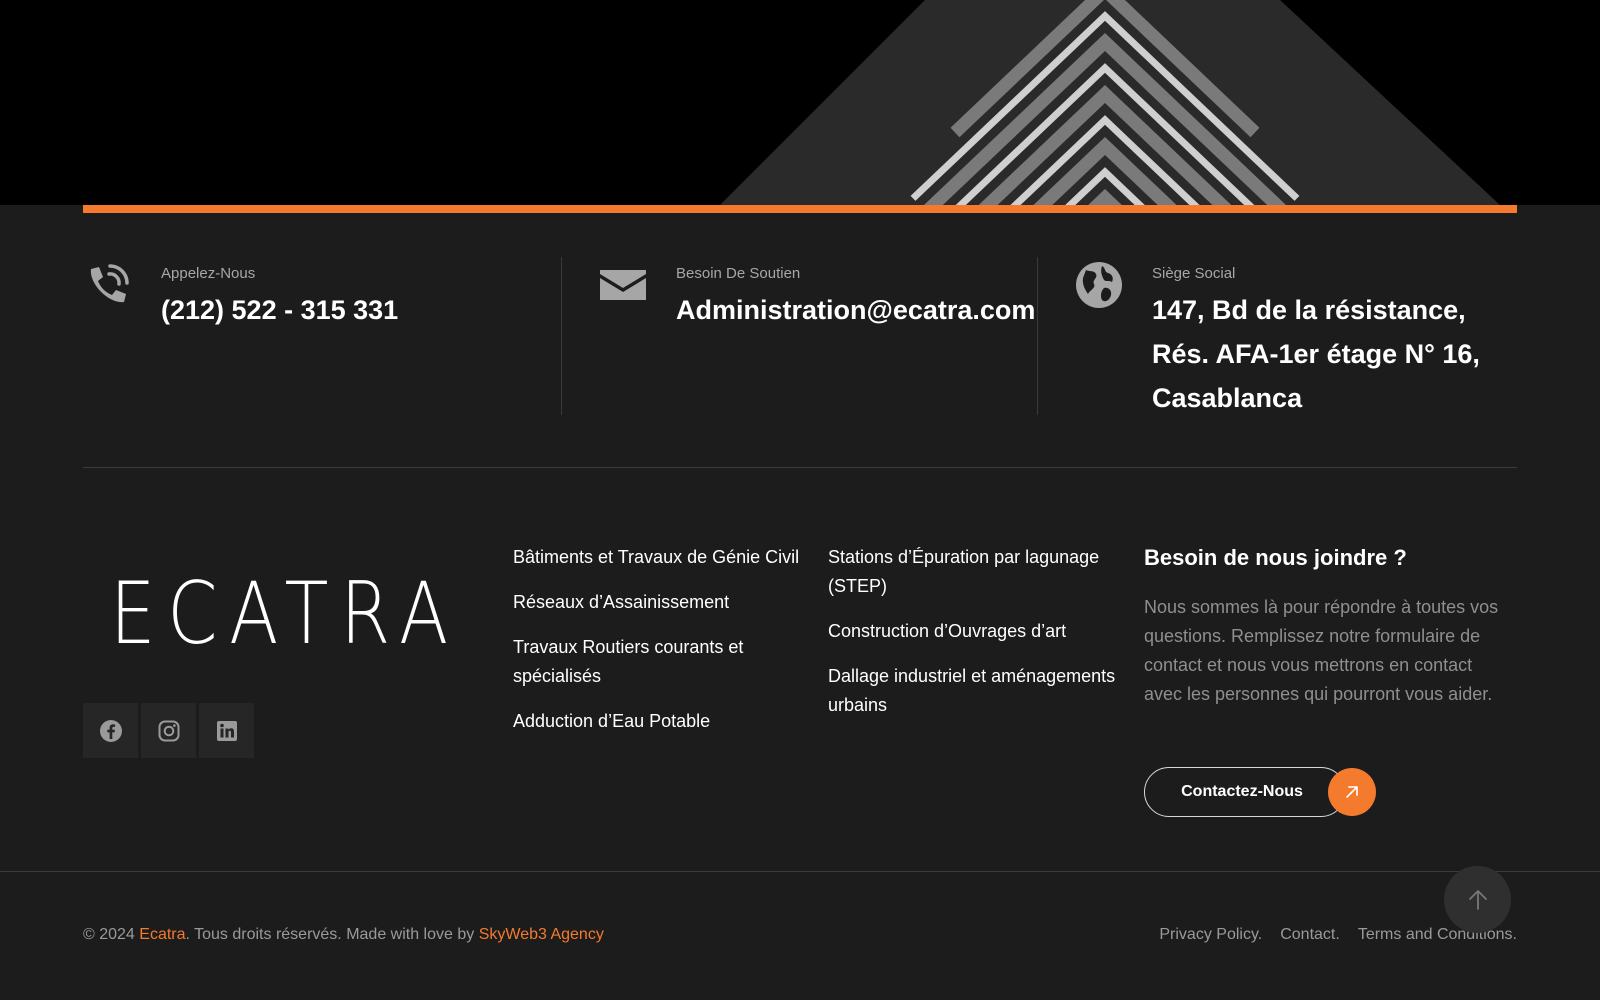 This screenshot has width=1600, height=1000. What do you see at coordinates (855, 310) in the screenshot?
I see `contact-email-value: Administration@ecatra.com` at bounding box center [855, 310].